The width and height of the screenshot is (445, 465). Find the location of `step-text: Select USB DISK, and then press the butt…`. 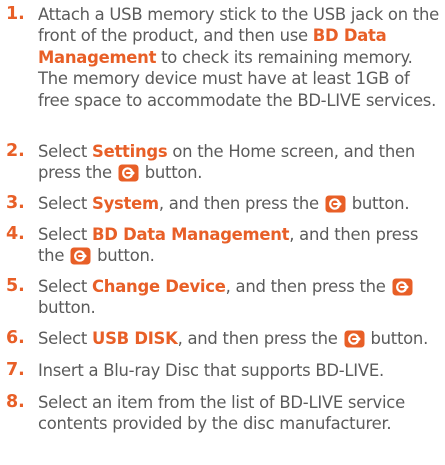

step-text: Select USB DISK, and then press the butt… is located at coordinates (239, 338).